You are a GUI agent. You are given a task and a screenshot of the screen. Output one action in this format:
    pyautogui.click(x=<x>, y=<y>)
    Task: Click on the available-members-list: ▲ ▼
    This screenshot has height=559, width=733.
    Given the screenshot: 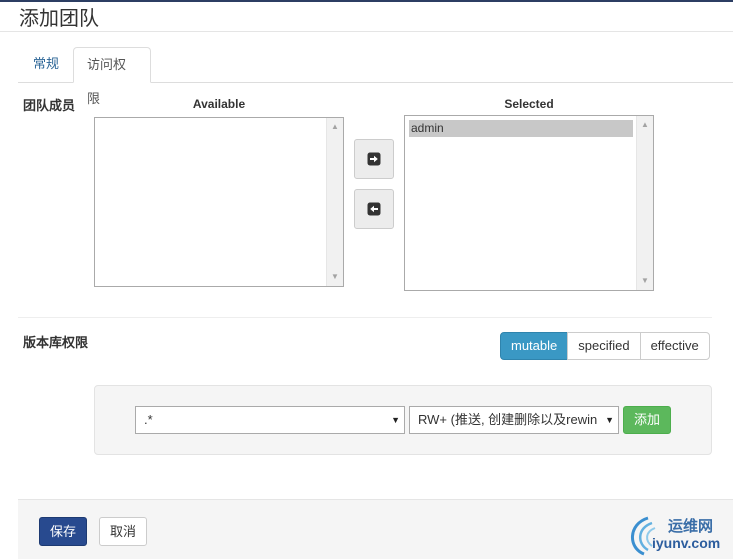 What is the action you would take?
    pyautogui.click(x=219, y=202)
    